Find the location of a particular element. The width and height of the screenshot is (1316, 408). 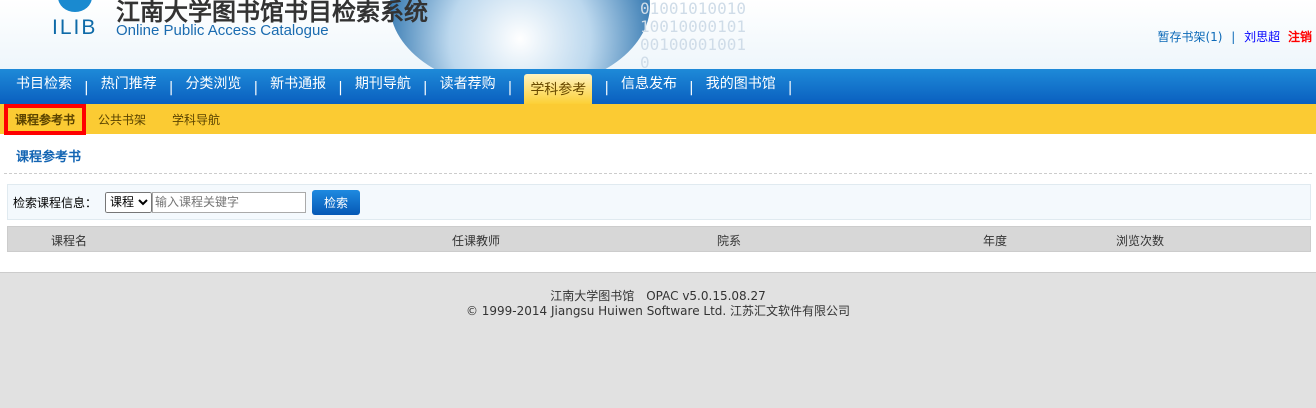

globe-banner is located at coordinates (520, 34).